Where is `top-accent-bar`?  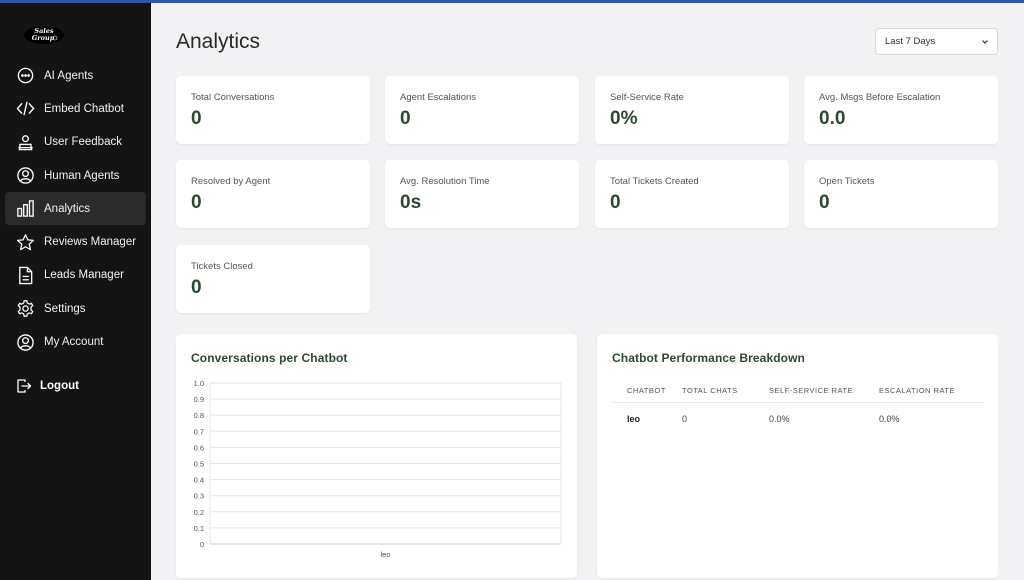
top-accent-bar is located at coordinates (512, 1).